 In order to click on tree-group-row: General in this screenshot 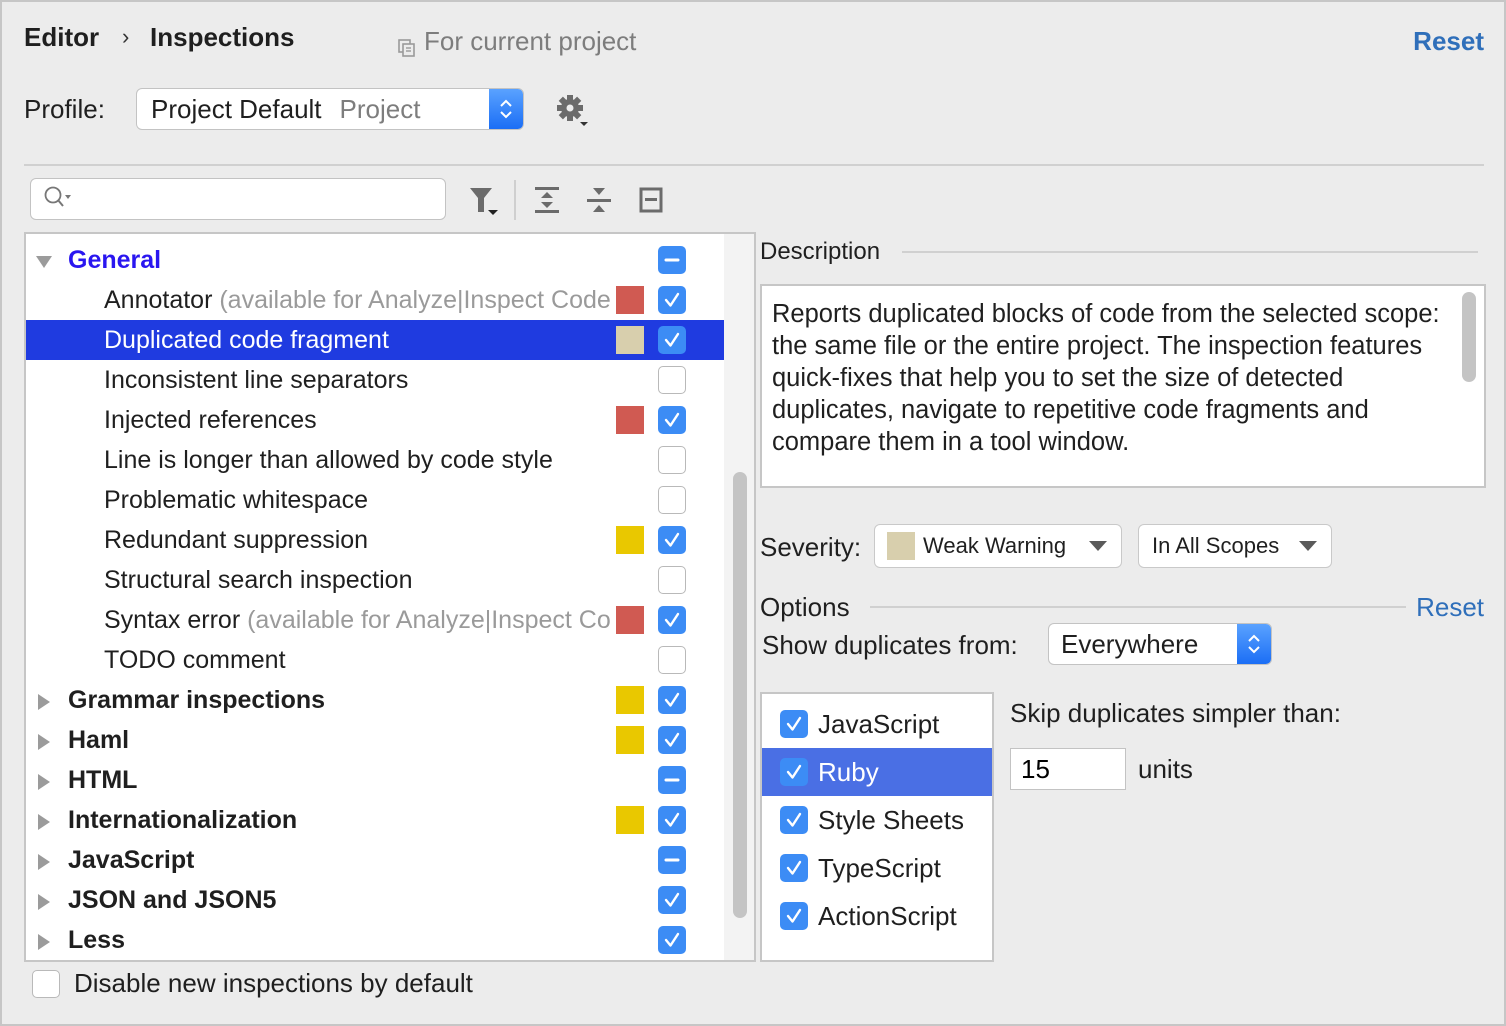, I will do `click(376, 260)`.